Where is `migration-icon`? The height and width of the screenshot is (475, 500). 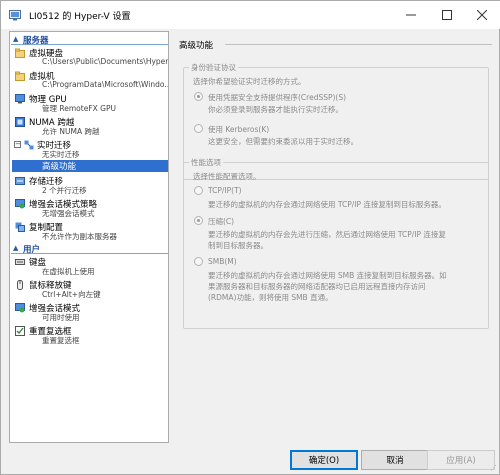 migration-icon is located at coordinates (29, 145).